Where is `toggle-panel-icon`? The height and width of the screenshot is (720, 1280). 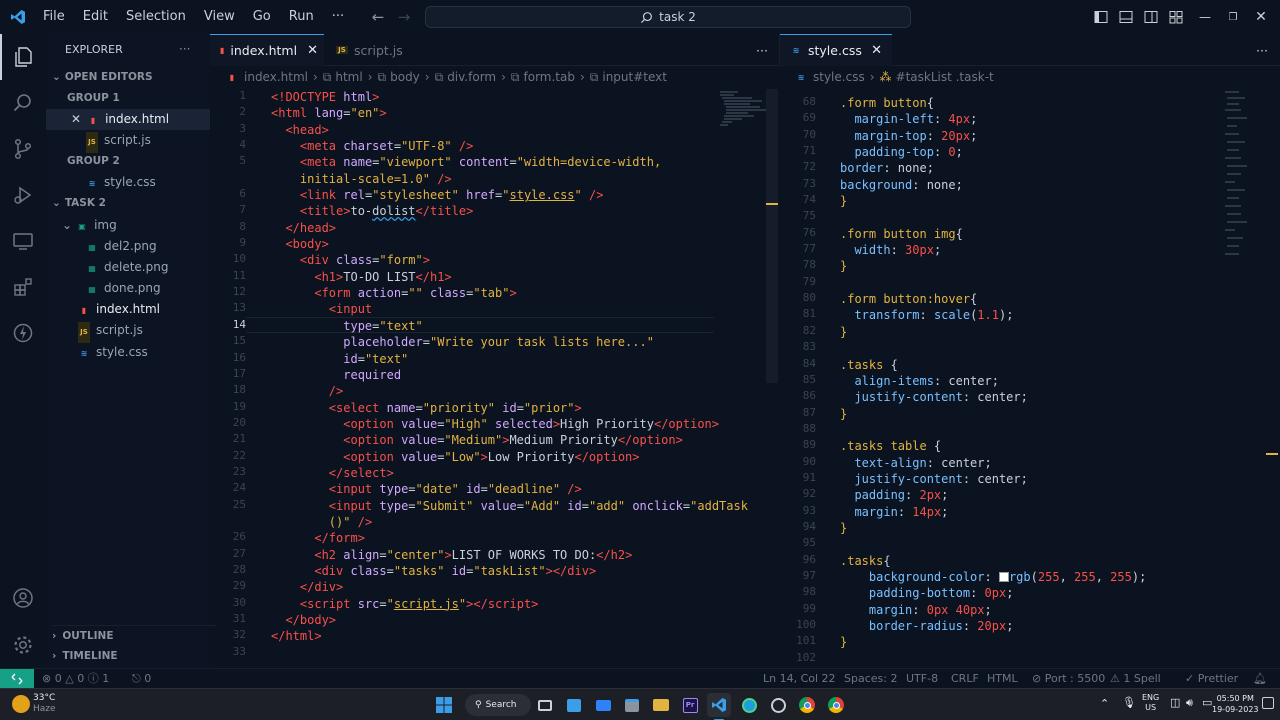
toggle-panel-icon is located at coordinates (1126, 17).